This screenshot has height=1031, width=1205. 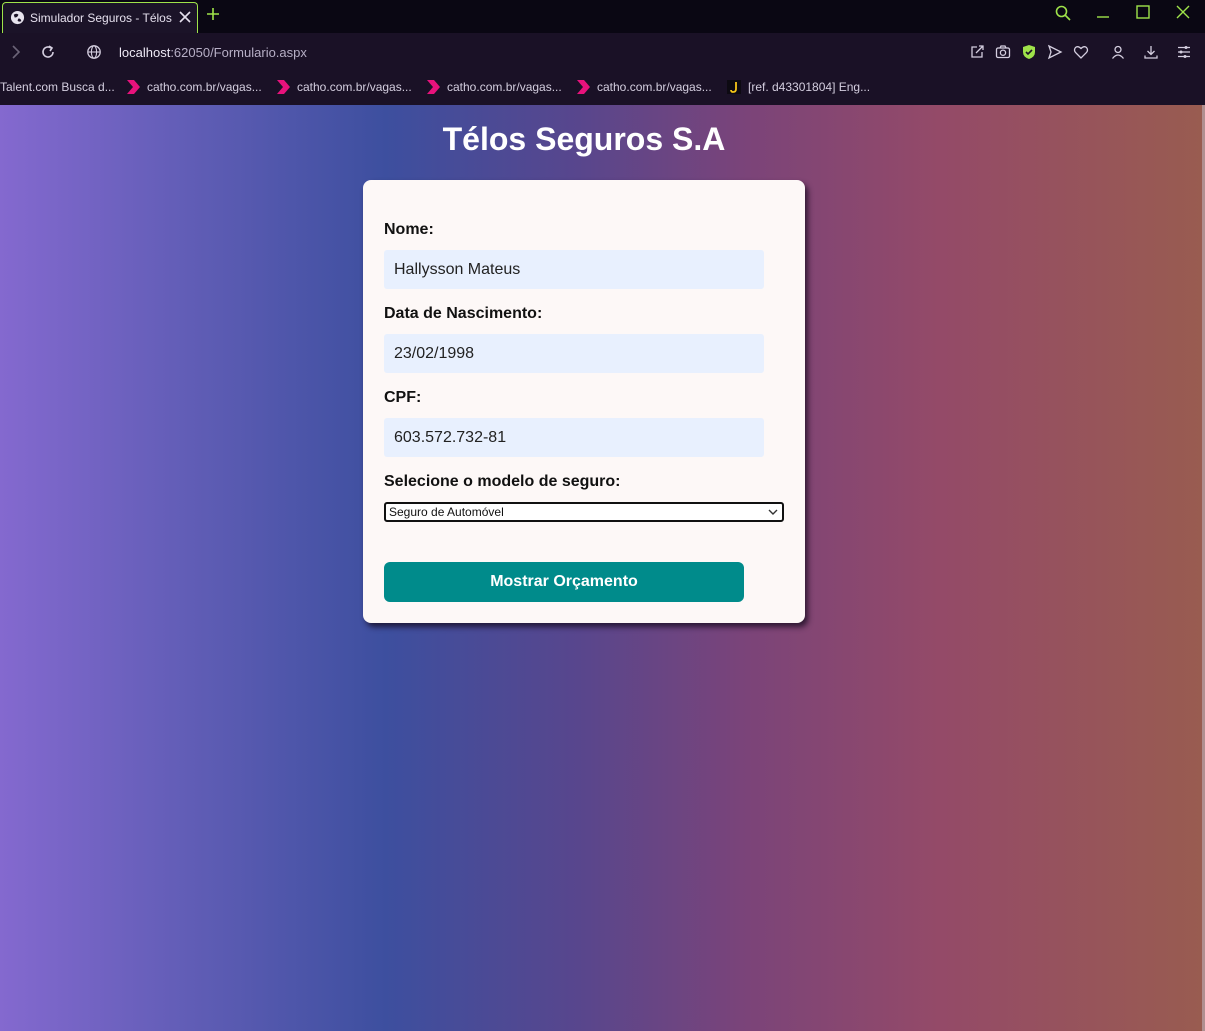 I want to click on url-path: :62050/Formulario.aspx, so click(x=238, y=52).